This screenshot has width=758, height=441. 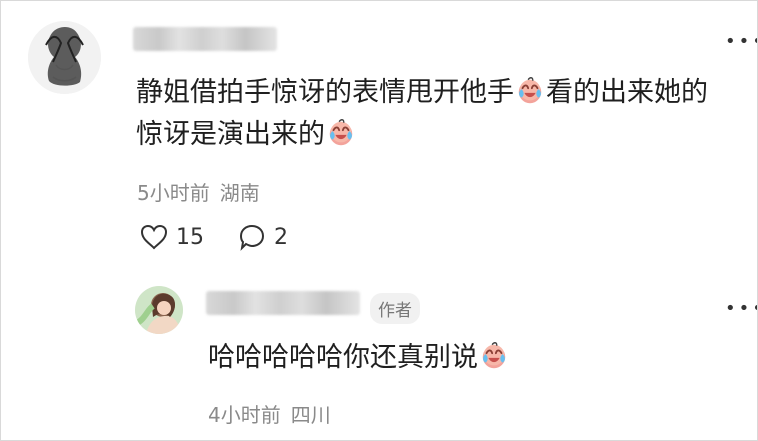 I want to click on comment-meta: 5小时前 湖南, so click(x=198, y=191).